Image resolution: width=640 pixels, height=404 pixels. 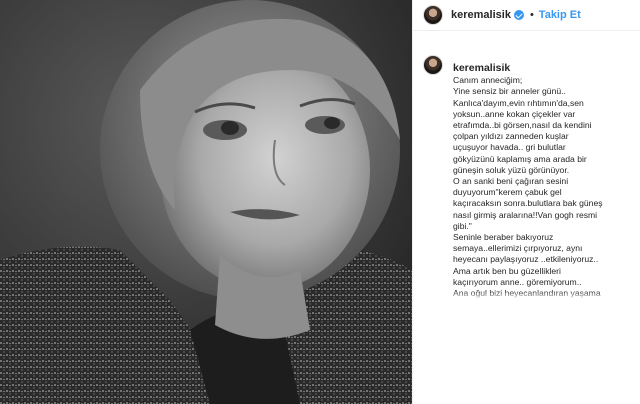 What do you see at coordinates (538, 298) in the screenshot?
I see `caption-fade` at bounding box center [538, 298].